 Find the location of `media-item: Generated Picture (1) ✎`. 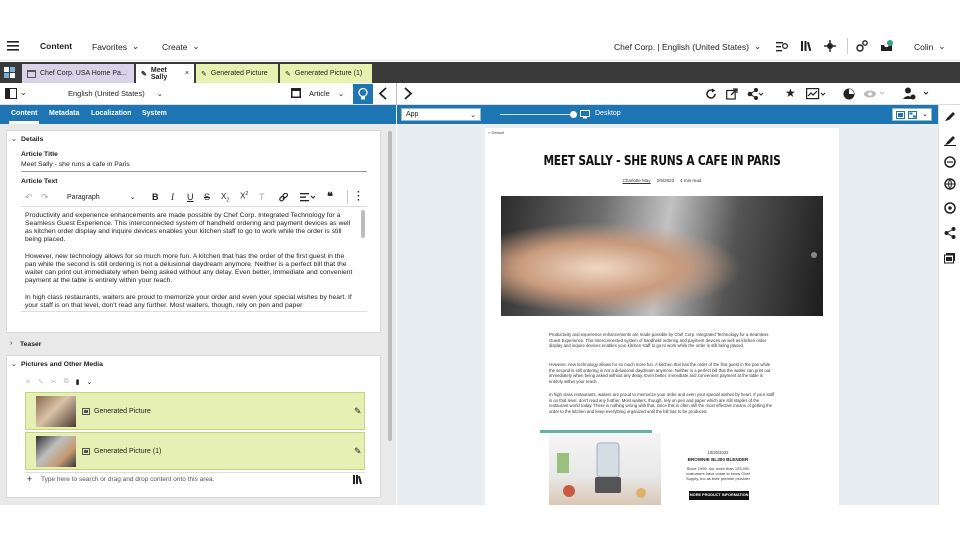

media-item: Generated Picture (1) ✎ is located at coordinates (195, 451).